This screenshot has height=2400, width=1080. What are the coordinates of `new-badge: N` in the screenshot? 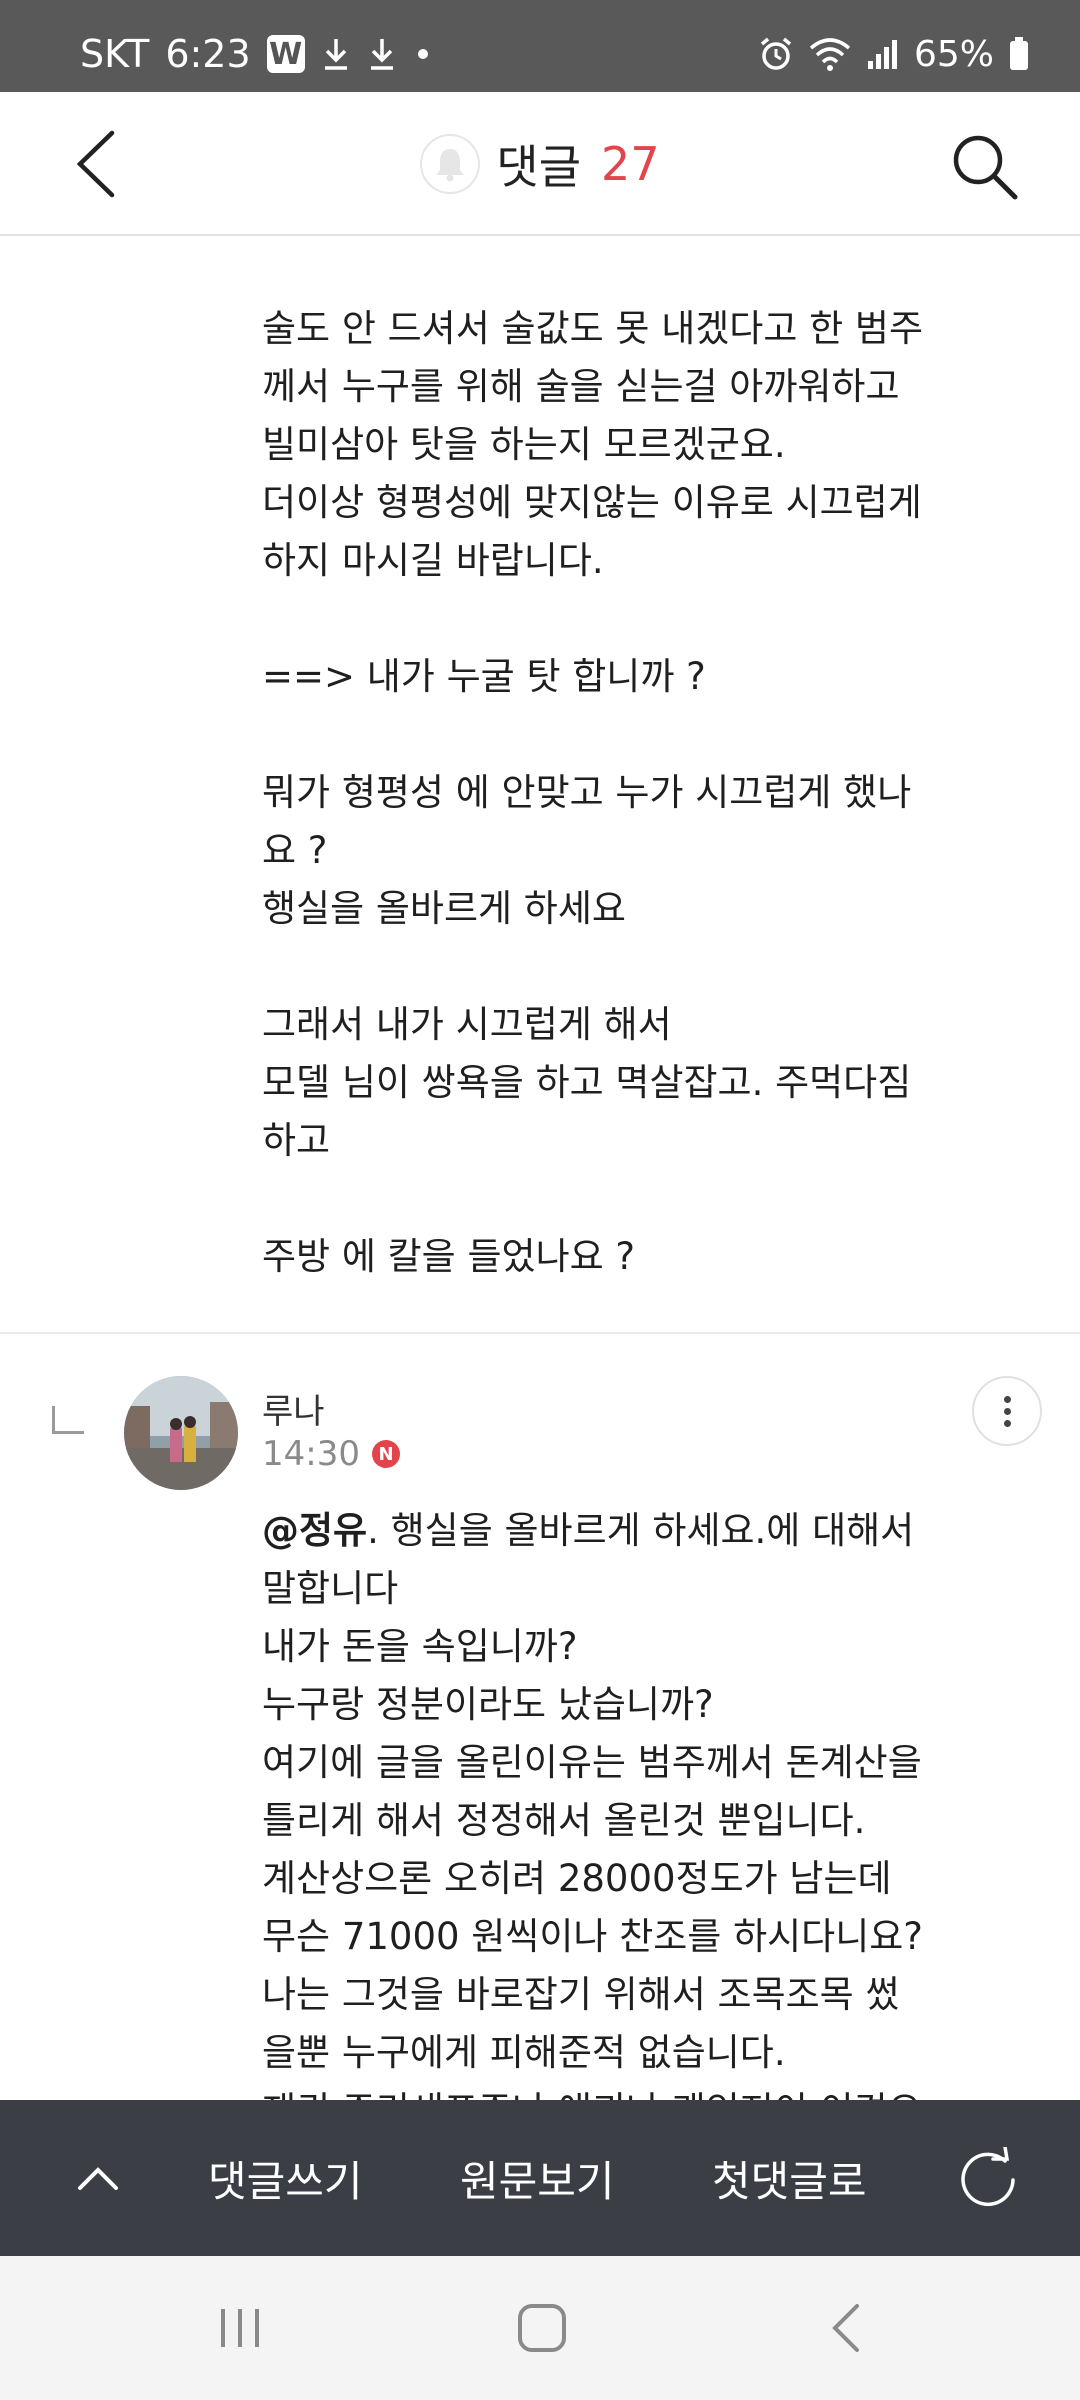 It's located at (385, 1454).